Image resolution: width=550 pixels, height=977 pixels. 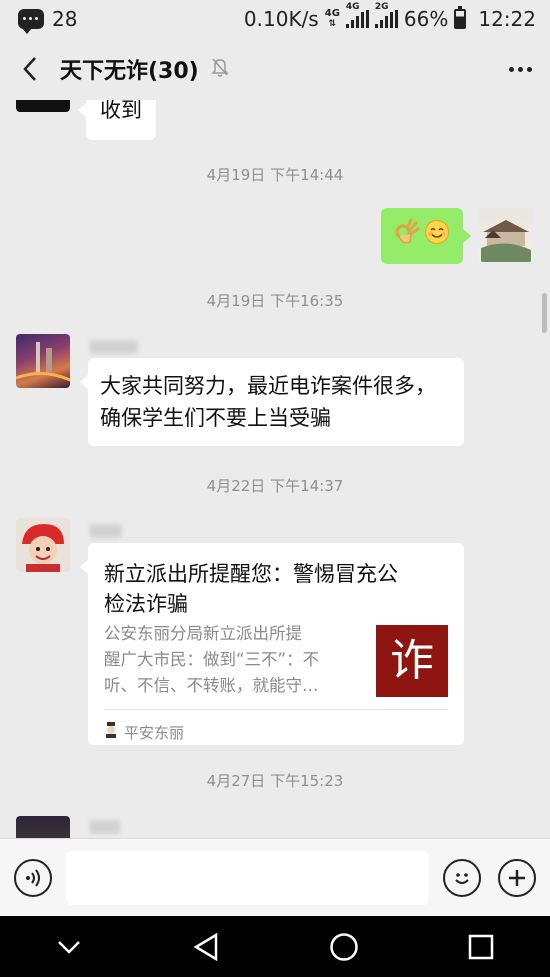 What do you see at coordinates (219, 69) in the screenshot?
I see `bell-off-icon` at bounding box center [219, 69].